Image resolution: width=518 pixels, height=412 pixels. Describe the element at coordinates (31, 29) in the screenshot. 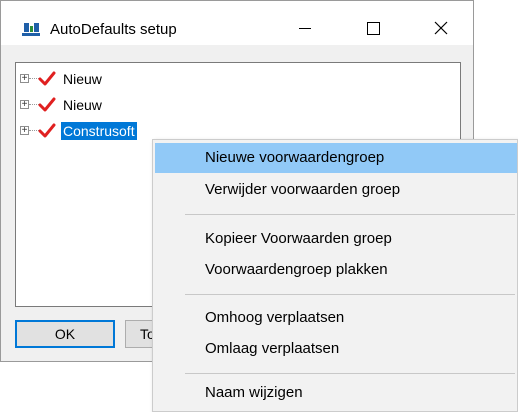

I see `app-icon` at that location.